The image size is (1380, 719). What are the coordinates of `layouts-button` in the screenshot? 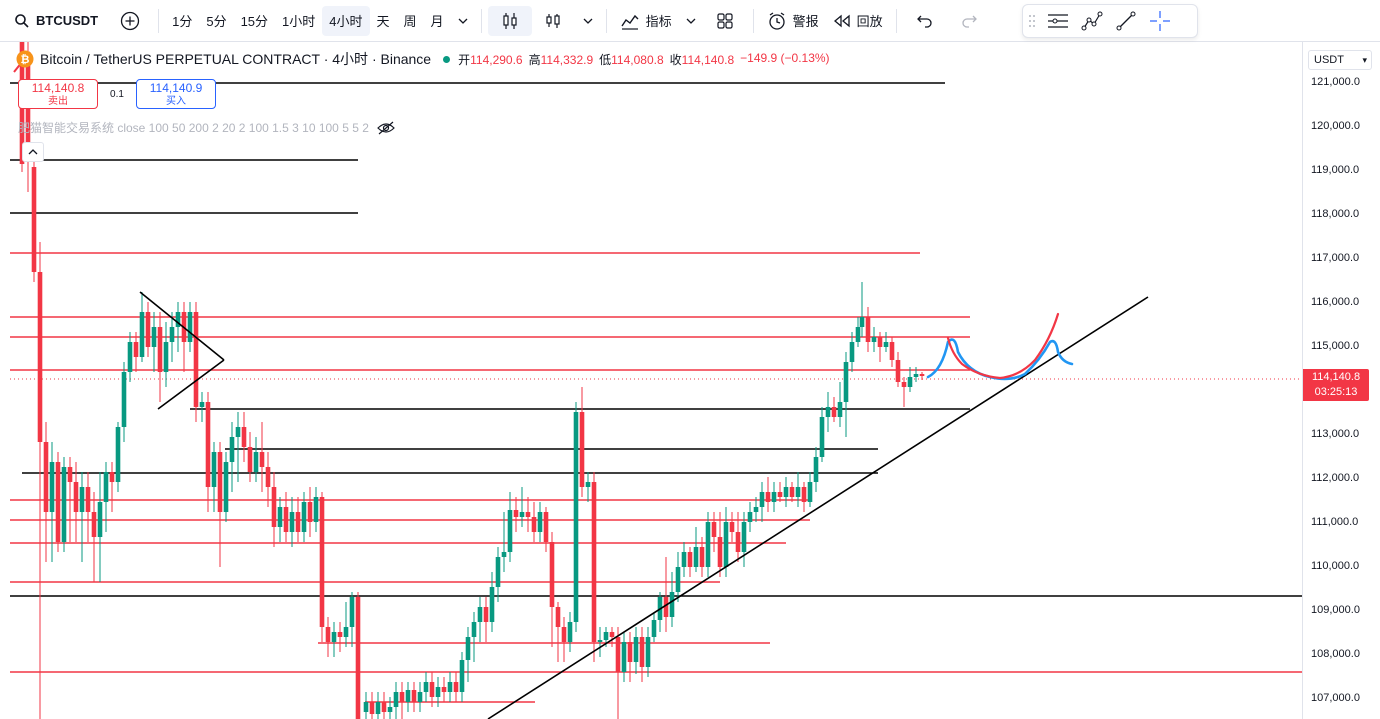 It's located at (725, 21).